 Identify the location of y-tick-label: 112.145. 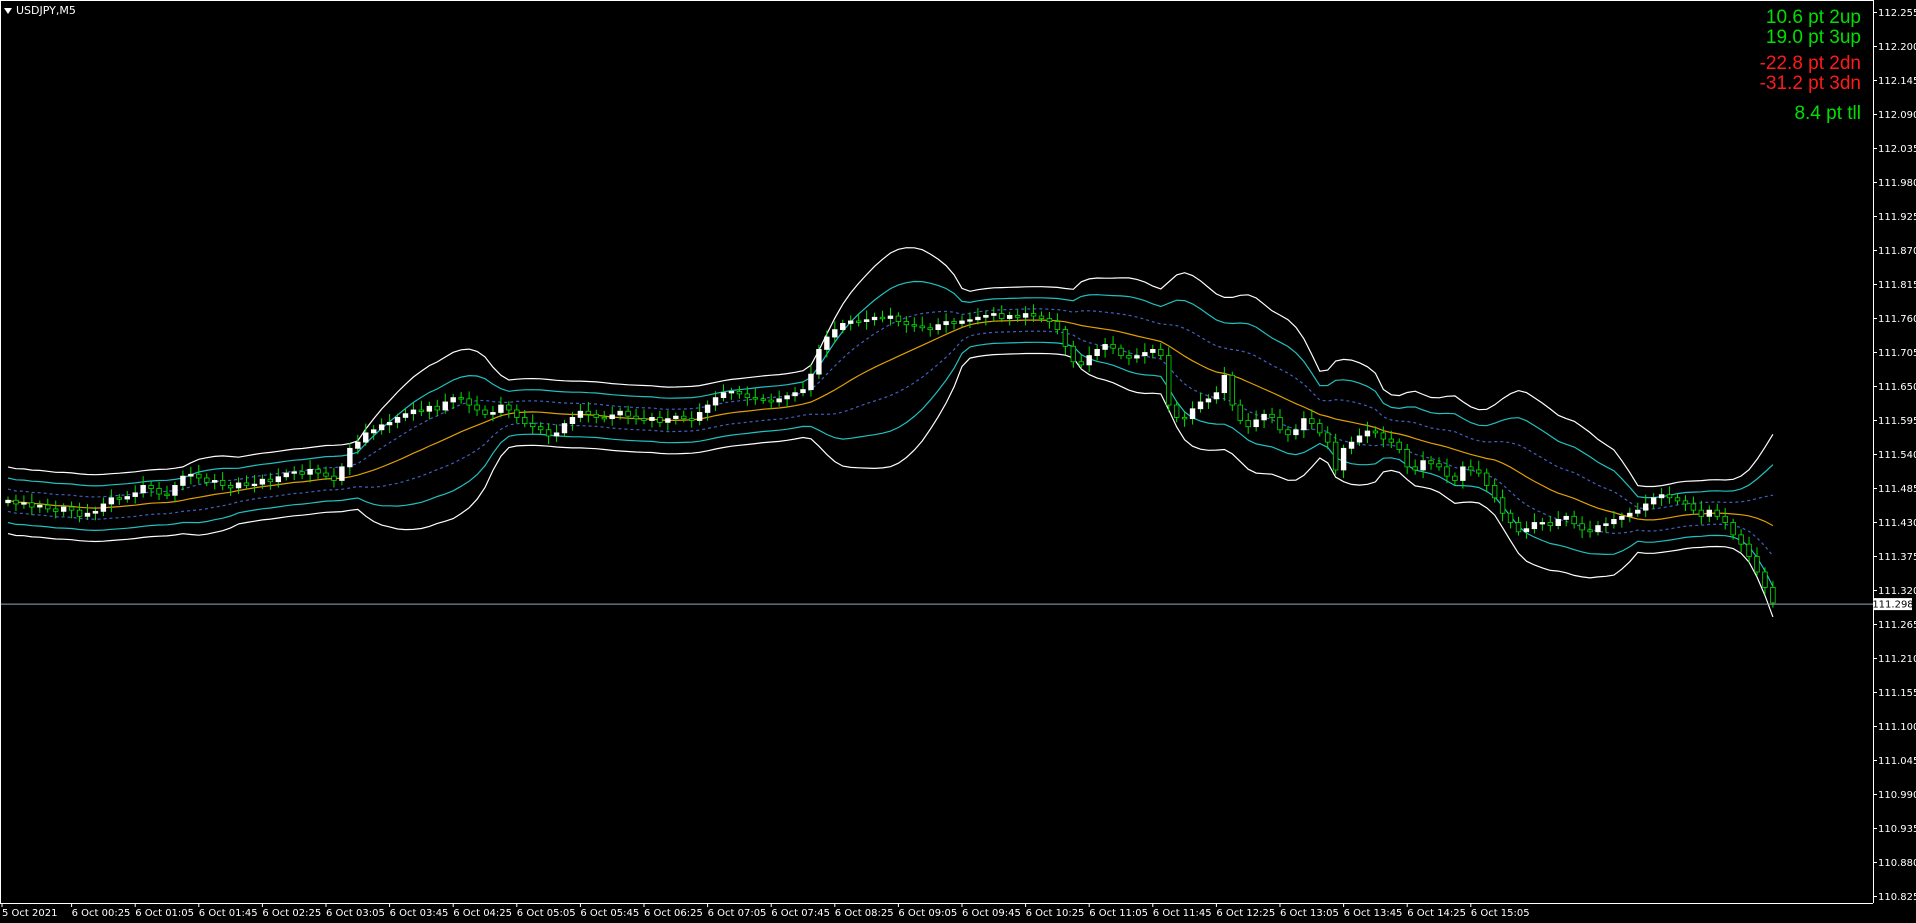
(1897, 81).